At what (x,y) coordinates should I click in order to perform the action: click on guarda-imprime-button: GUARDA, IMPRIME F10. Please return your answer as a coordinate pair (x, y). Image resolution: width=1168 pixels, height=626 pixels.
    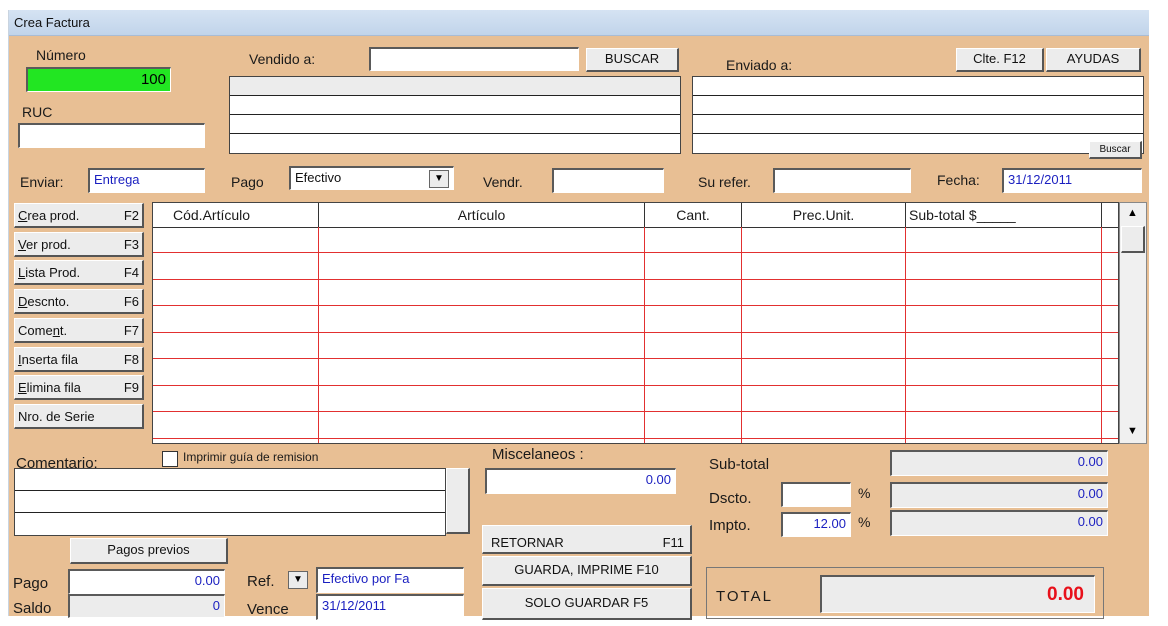
    Looking at the image, I should click on (587, 571).